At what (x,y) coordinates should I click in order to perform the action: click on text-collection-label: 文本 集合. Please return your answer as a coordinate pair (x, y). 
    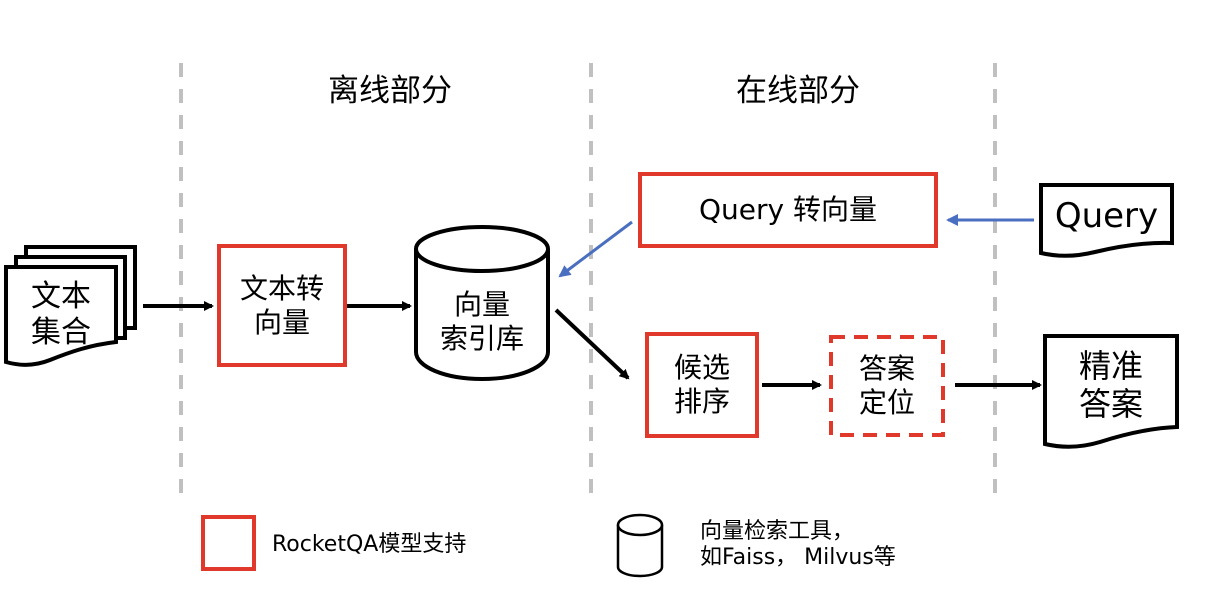
    Looking at the image, I should click on (61, 314).